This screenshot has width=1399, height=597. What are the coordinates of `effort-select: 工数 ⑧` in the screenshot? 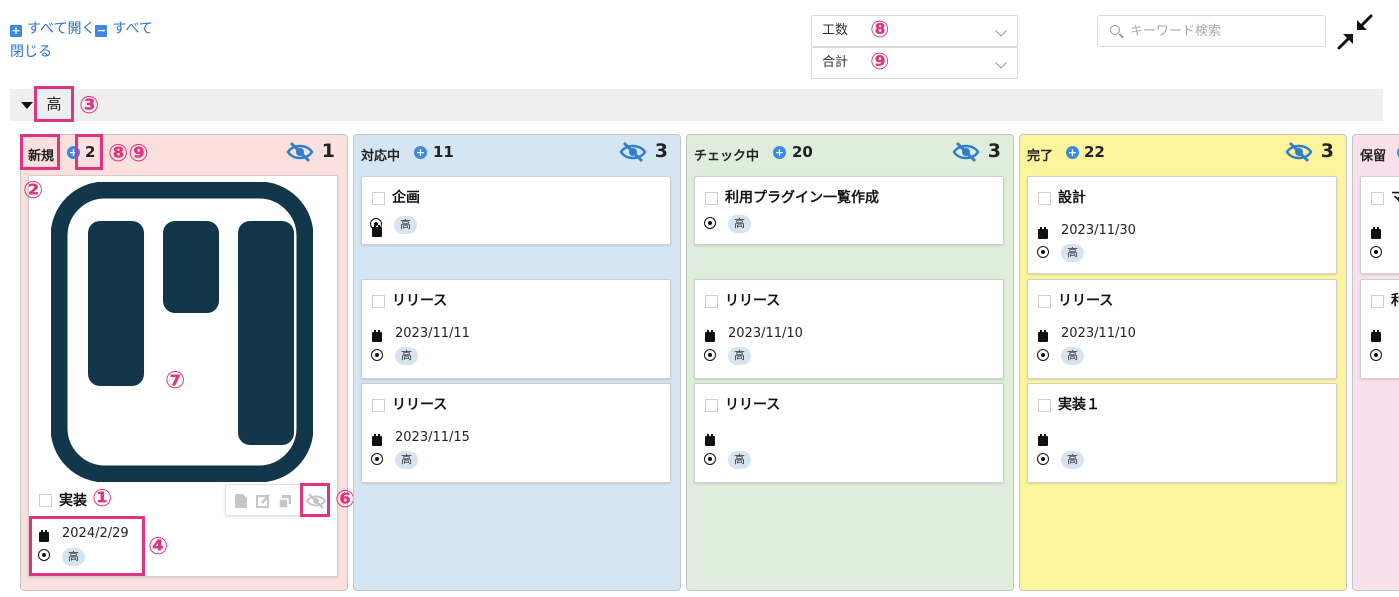 It's located at (914, 31).